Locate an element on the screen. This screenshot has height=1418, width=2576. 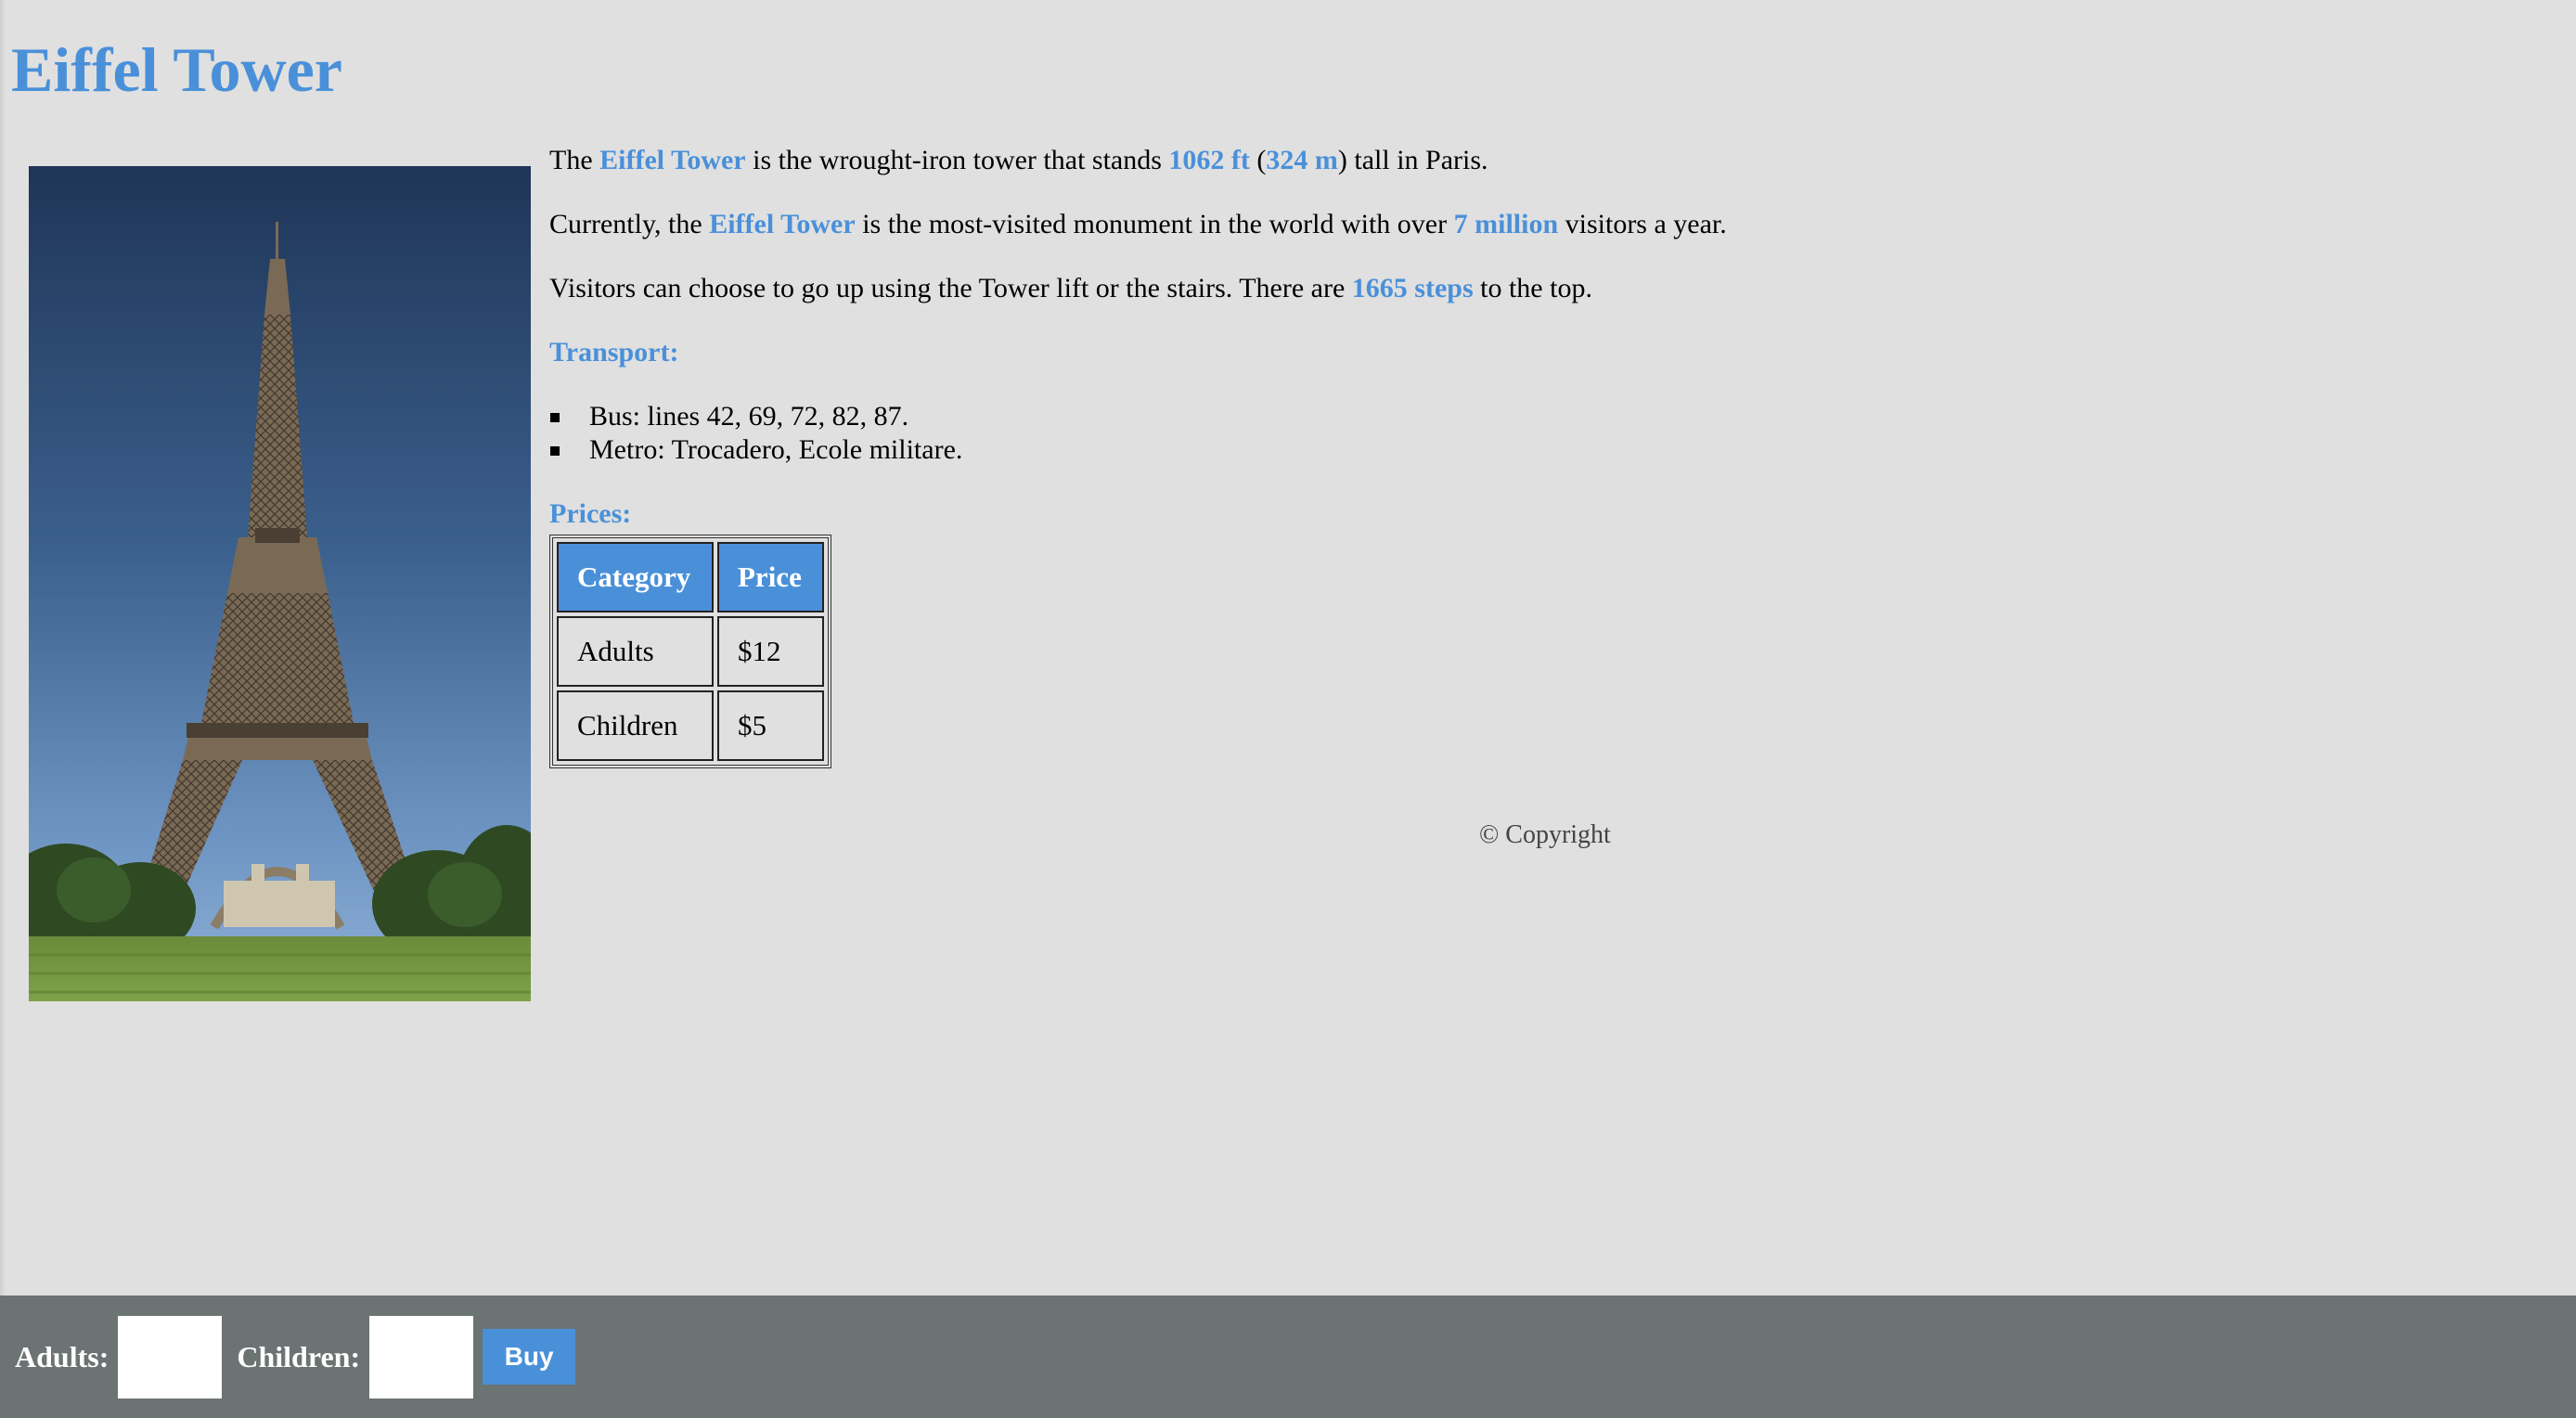
table-cell-price: $5 is located at coordinates (770, 725).